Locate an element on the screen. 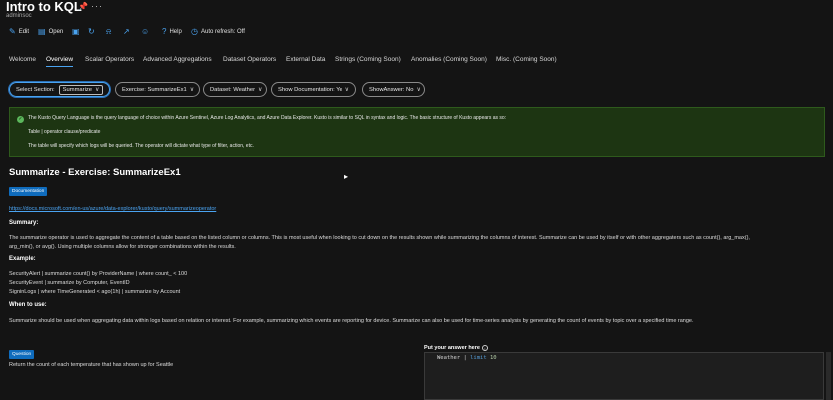  bell-icon: ⍾ is located at coordinates (109, 31).